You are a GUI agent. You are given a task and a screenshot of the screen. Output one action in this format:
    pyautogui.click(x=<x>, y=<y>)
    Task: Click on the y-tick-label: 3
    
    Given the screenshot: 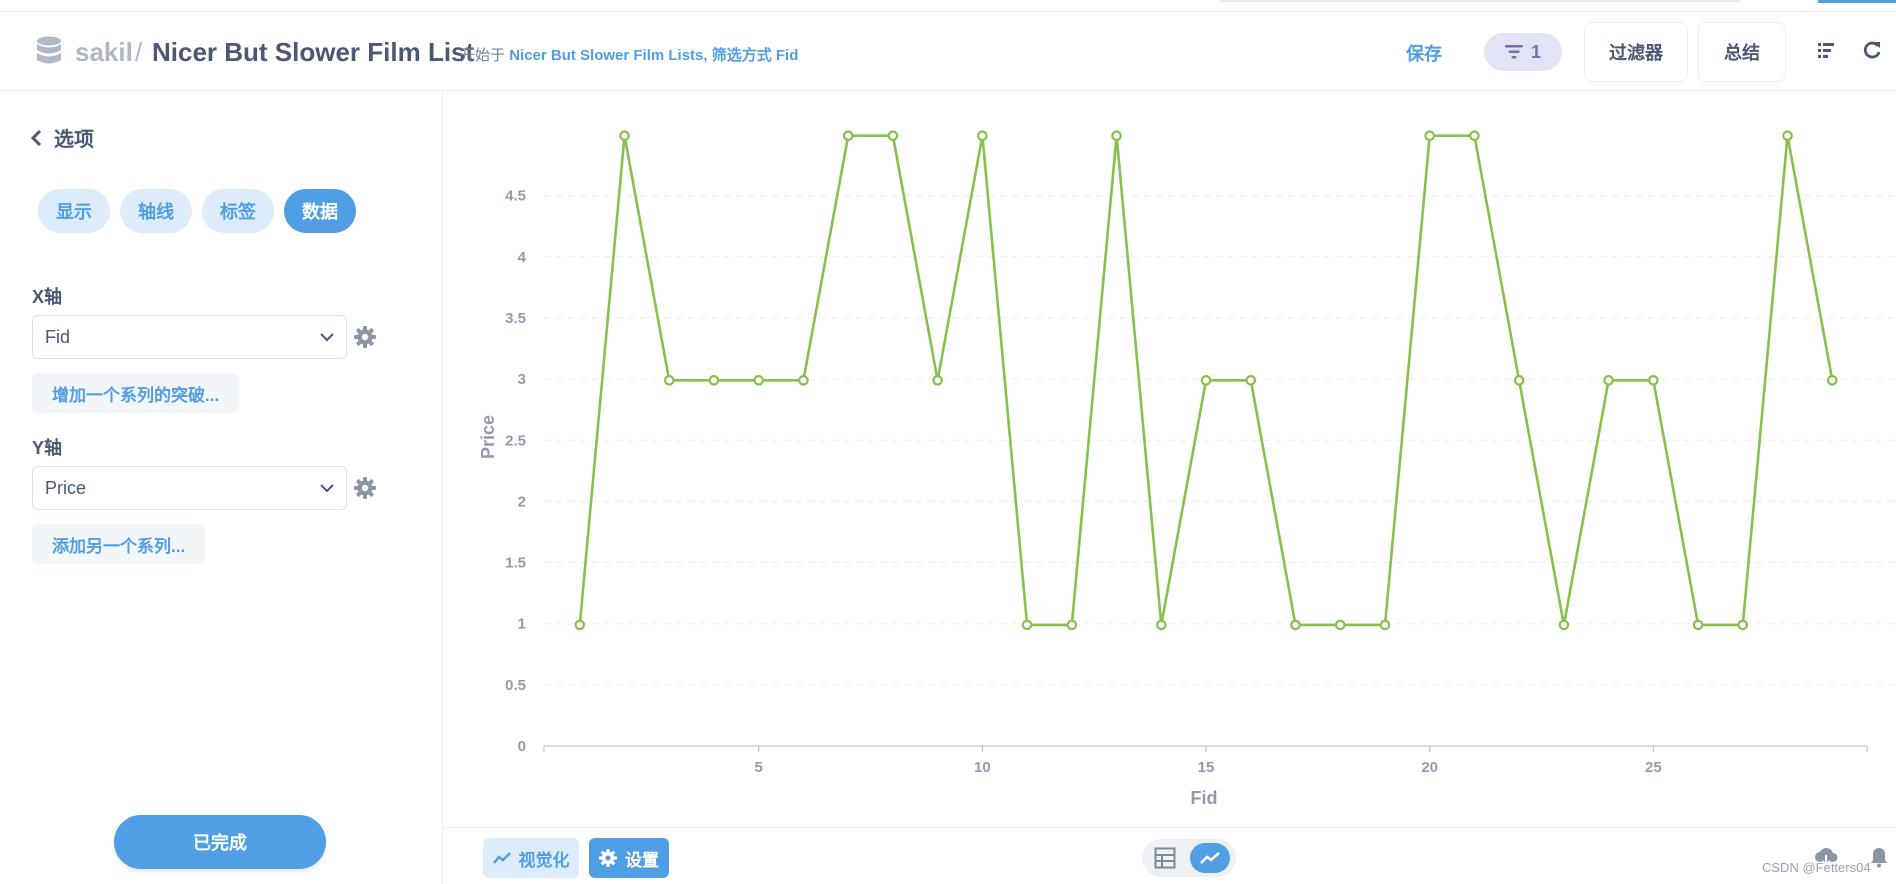 What is the action you would take?
    pyautogui.click(x=522, y=379)
    